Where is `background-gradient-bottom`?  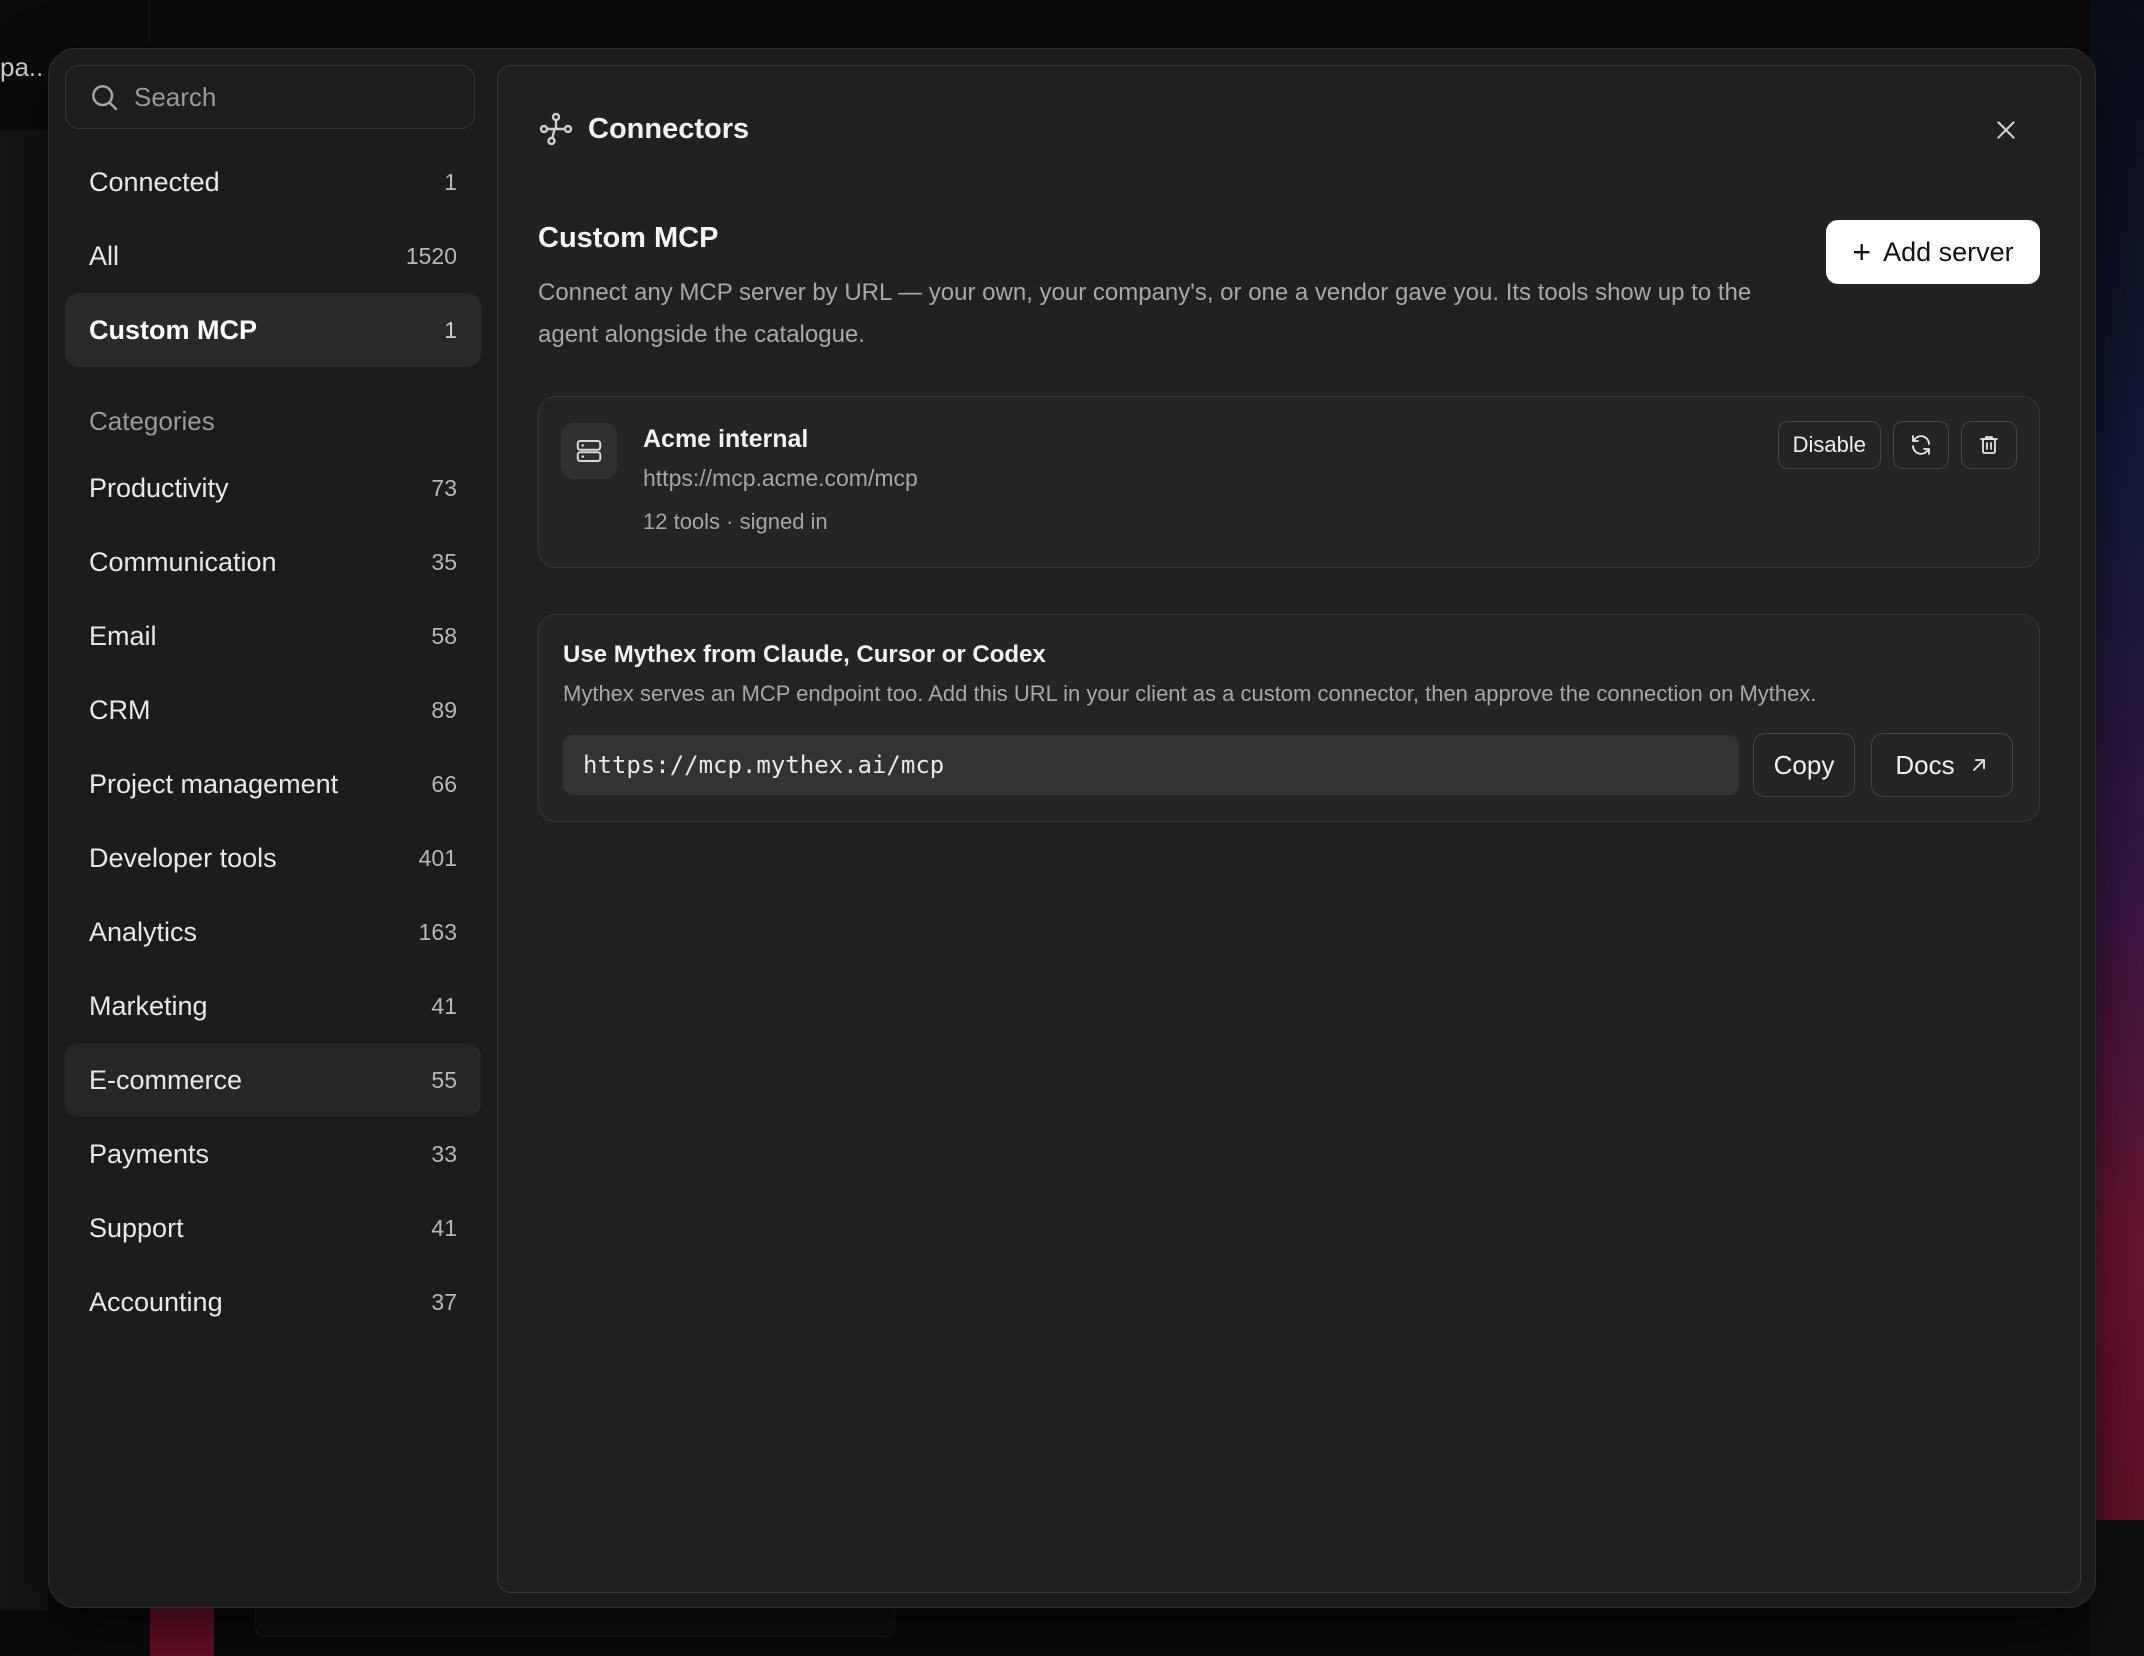 background-gradient-bottom is located at coordinates (2117, 1588).